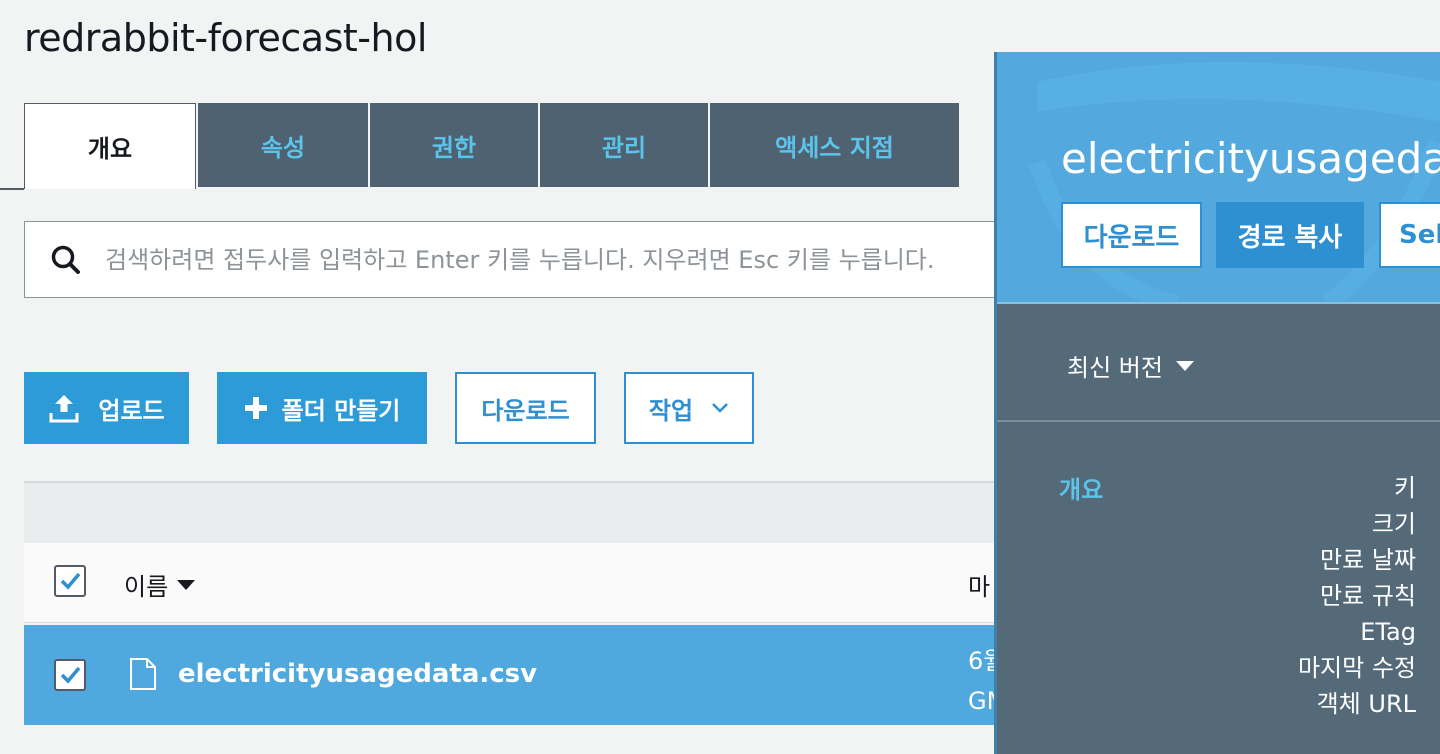 The width and height of the screenshot is (1440, 754). Describe the element at coordinates (1218, 421) in the screenshot. I see `panel-divider` at that location.